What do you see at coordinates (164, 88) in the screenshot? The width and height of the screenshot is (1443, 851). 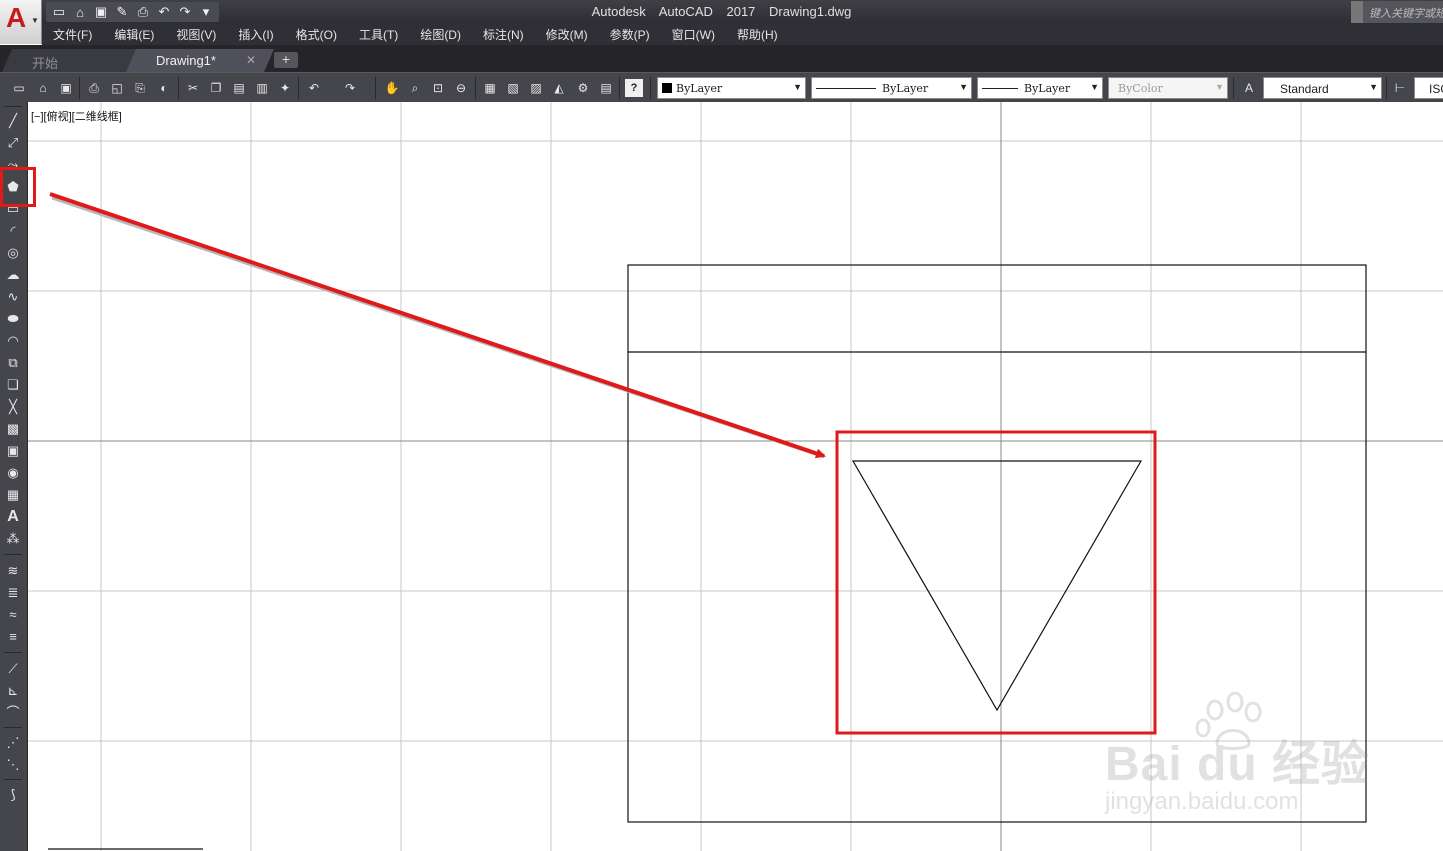 I see `3d-print-icon: ◐` at bounding box center [164, 88].